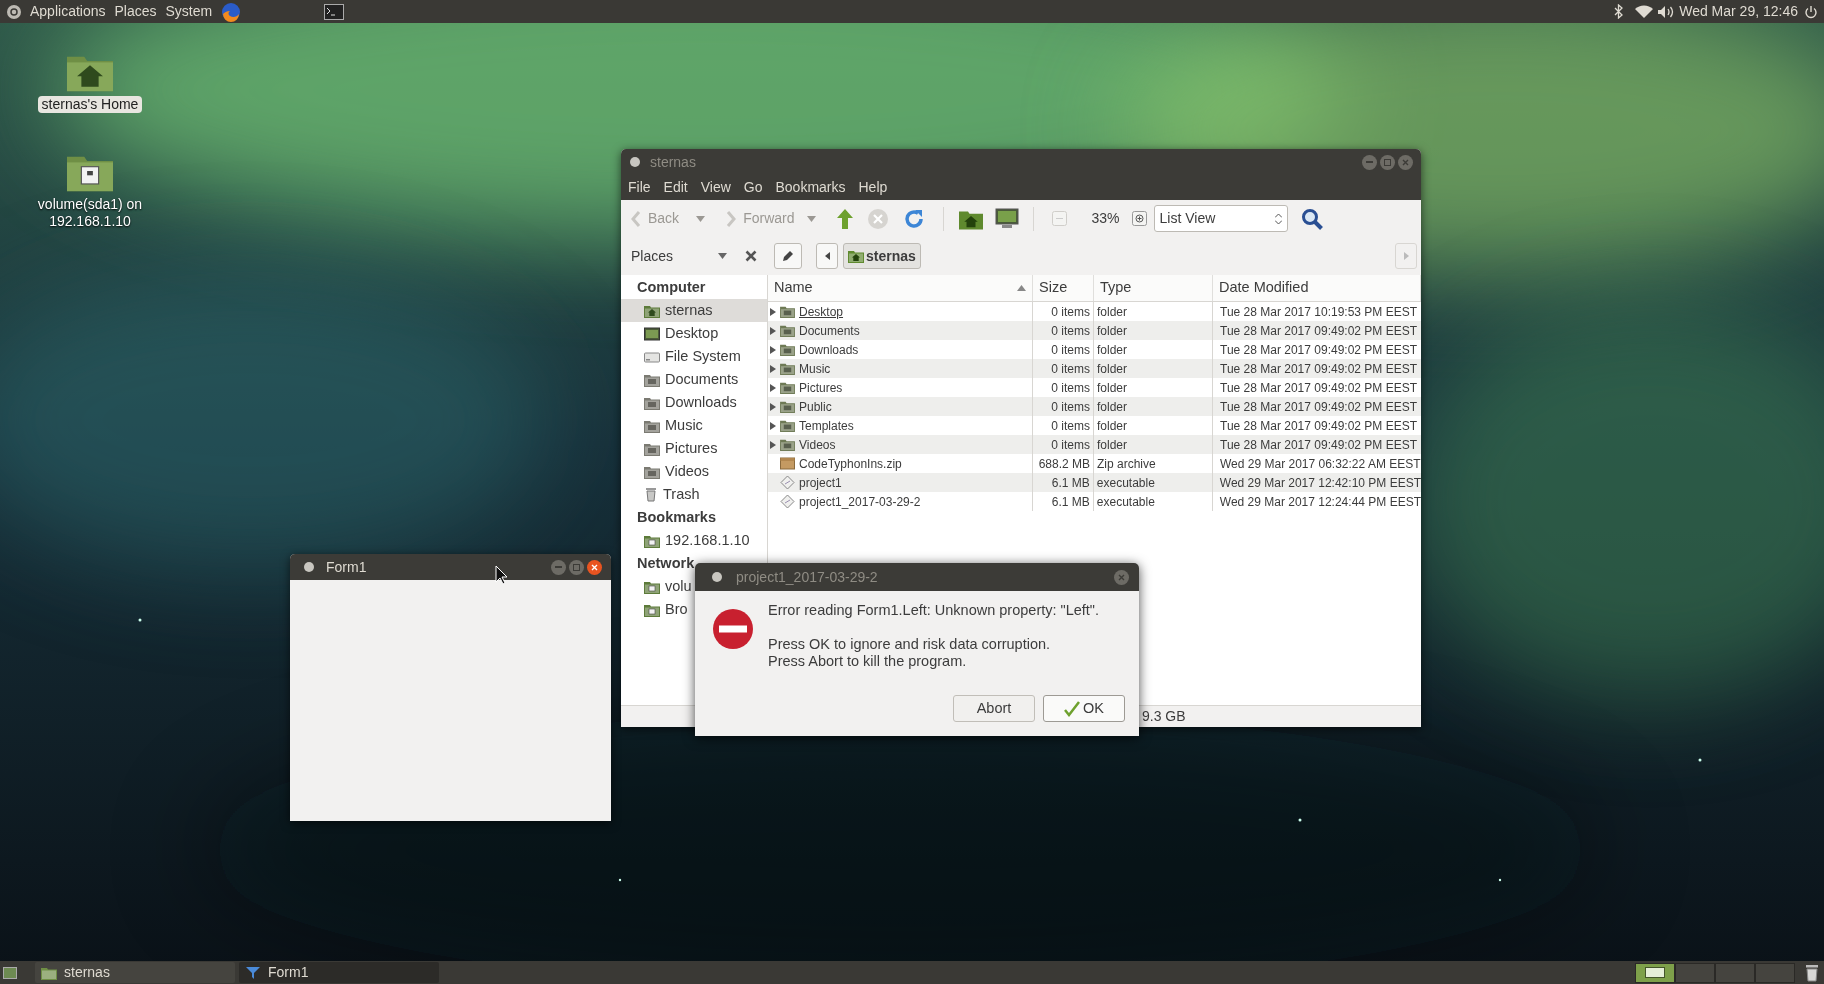 Image resolution: width=1824 pixels, height=984 pixels. I want to click on sidebar-item: Videos, so click(665, 471).